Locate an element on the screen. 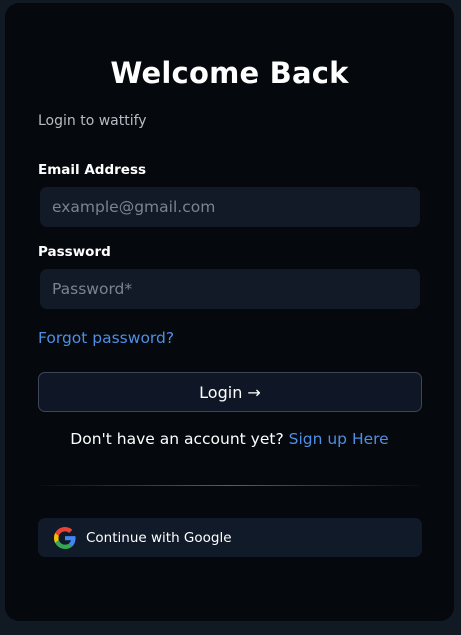  divider is located at coordinates (230, 485).